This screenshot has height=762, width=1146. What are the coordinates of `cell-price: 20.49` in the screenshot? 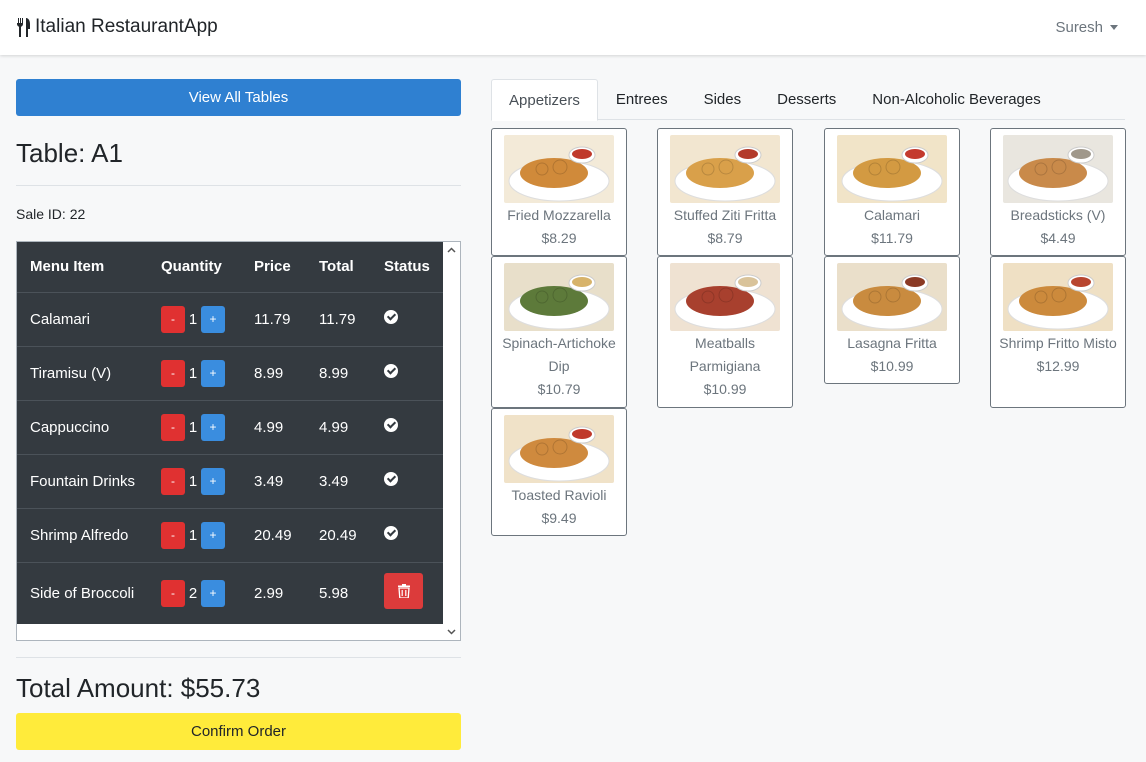 It's located at (273, 534).